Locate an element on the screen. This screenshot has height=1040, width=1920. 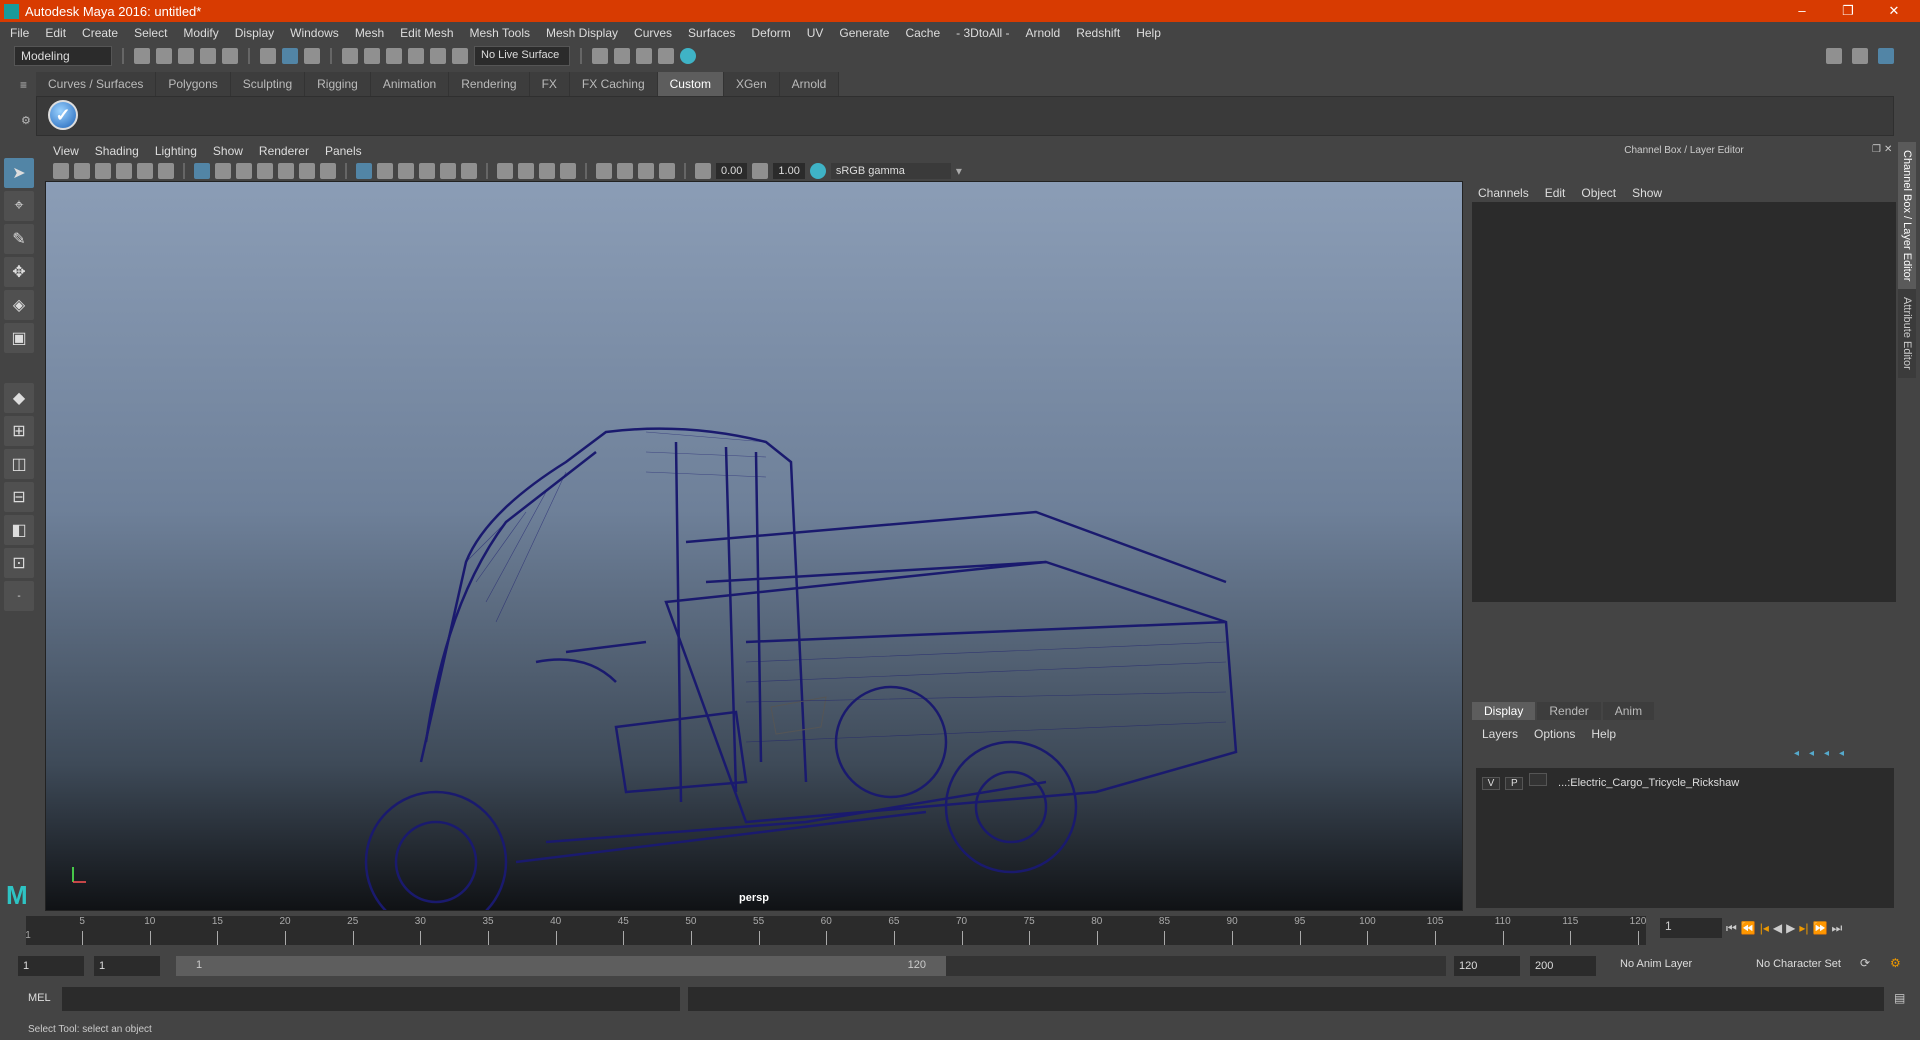
shelf-tab-custom: Custom is located at coordinates (690, 84).